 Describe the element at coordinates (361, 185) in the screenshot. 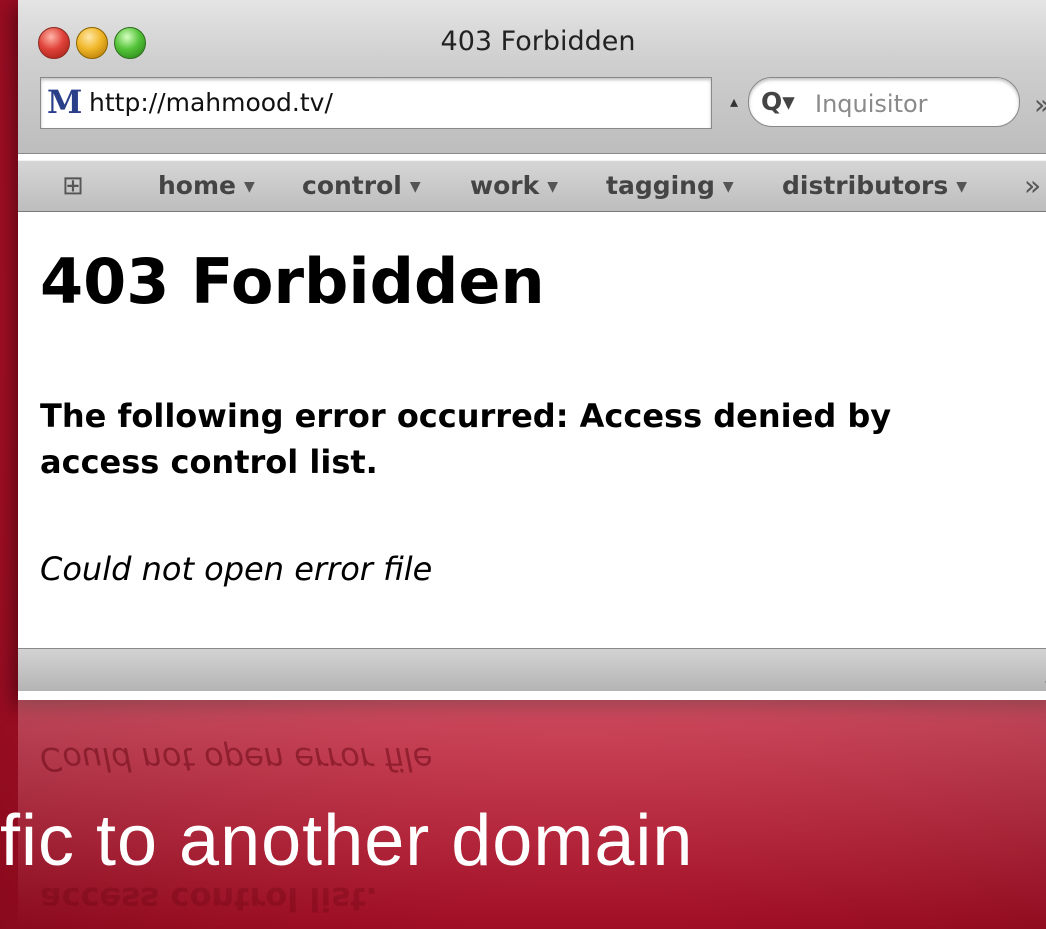

I see `bookmark-control: control ▼` at that location.